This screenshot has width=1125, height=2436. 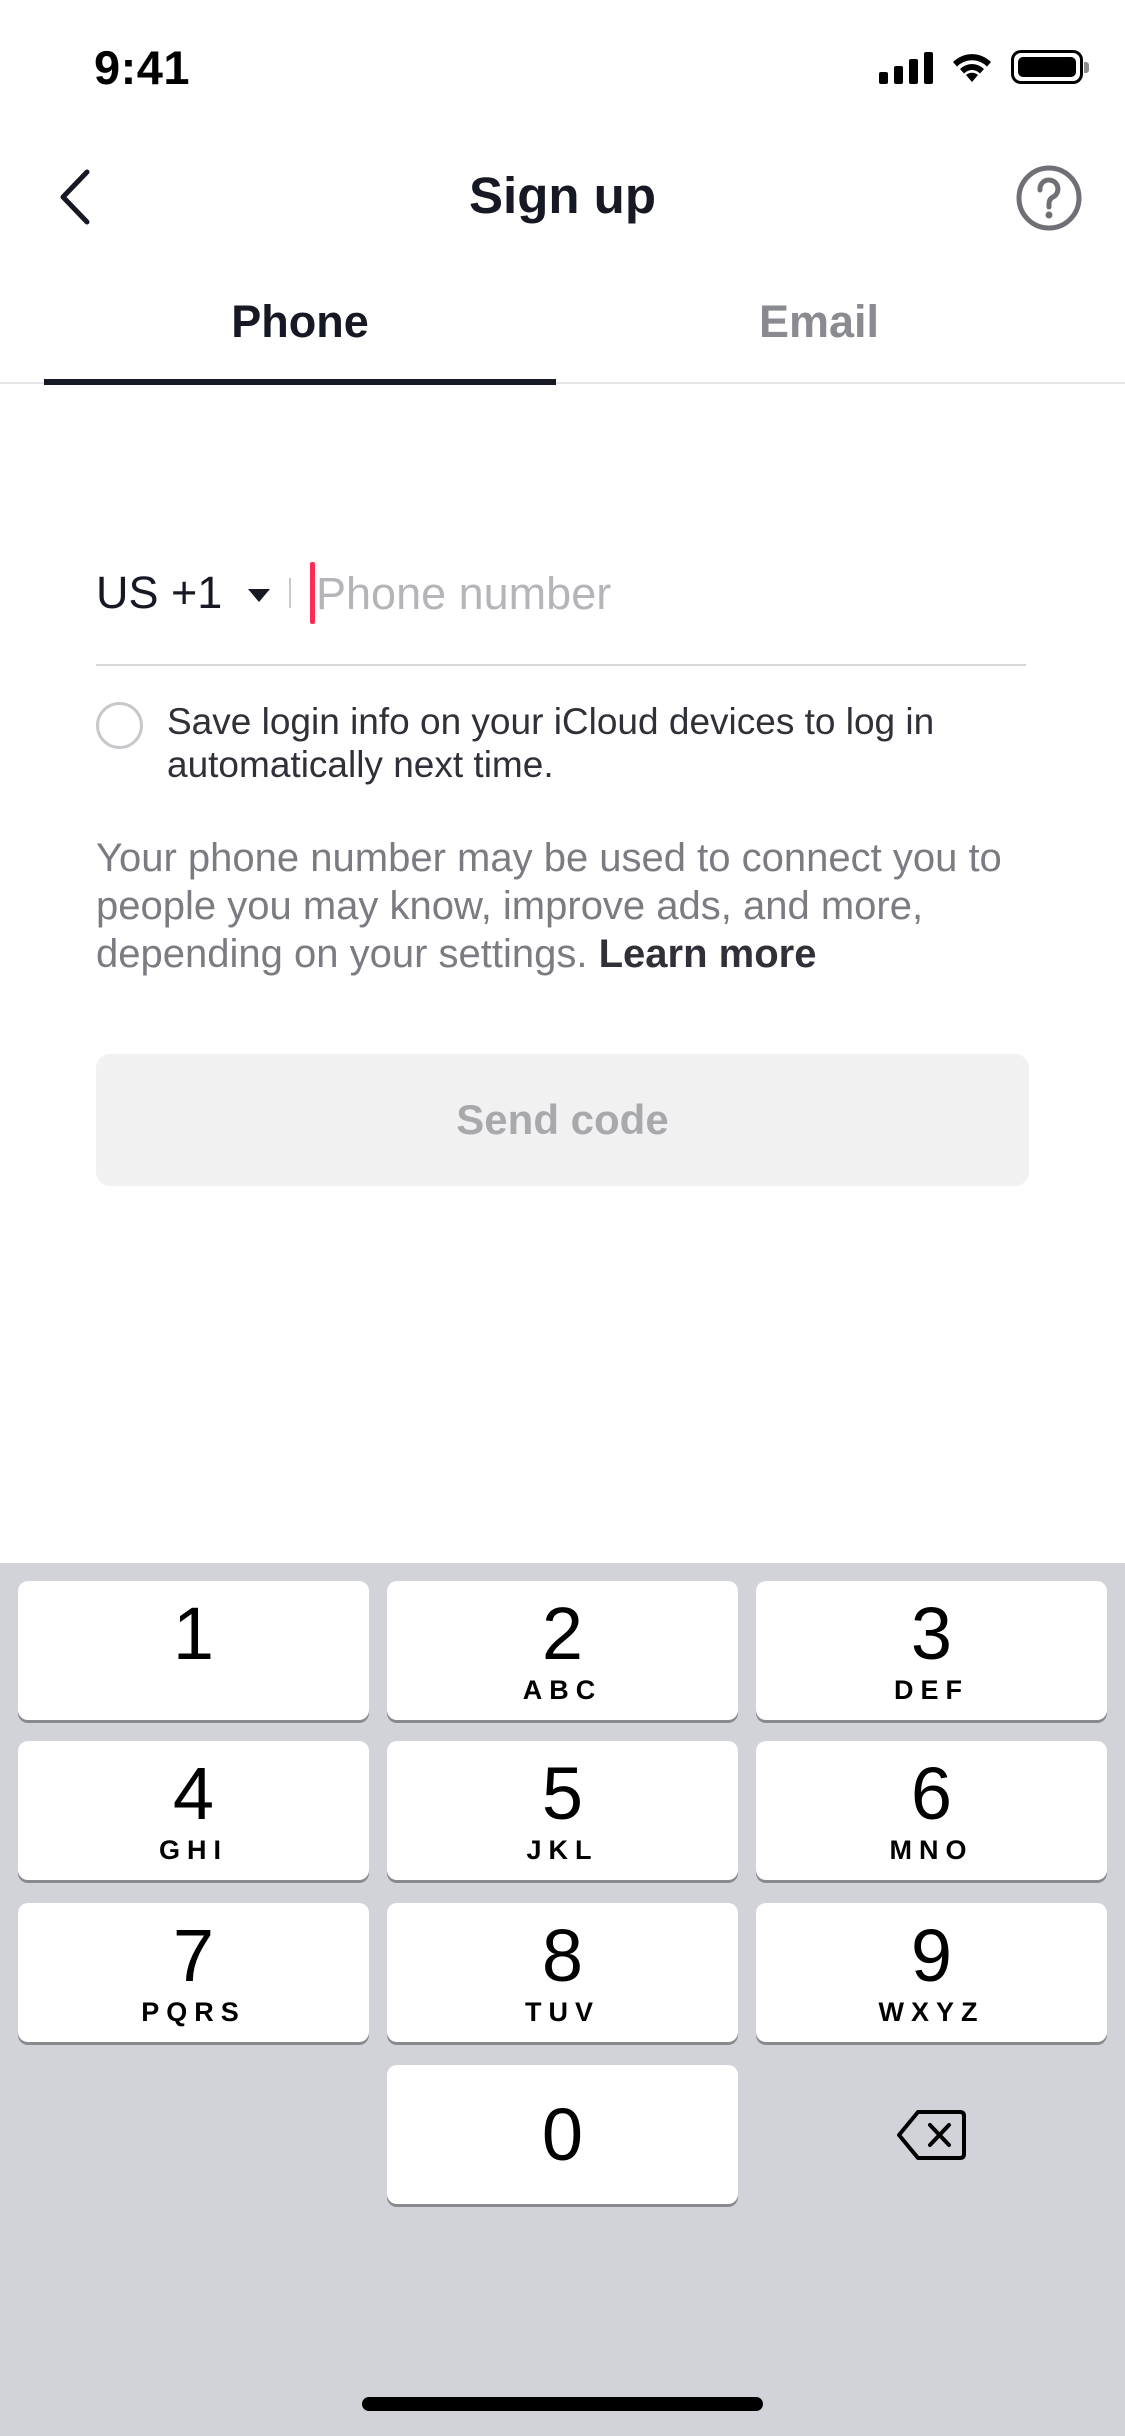 I want to click on phone-input-row: US +1, so click(x=561, y=607).